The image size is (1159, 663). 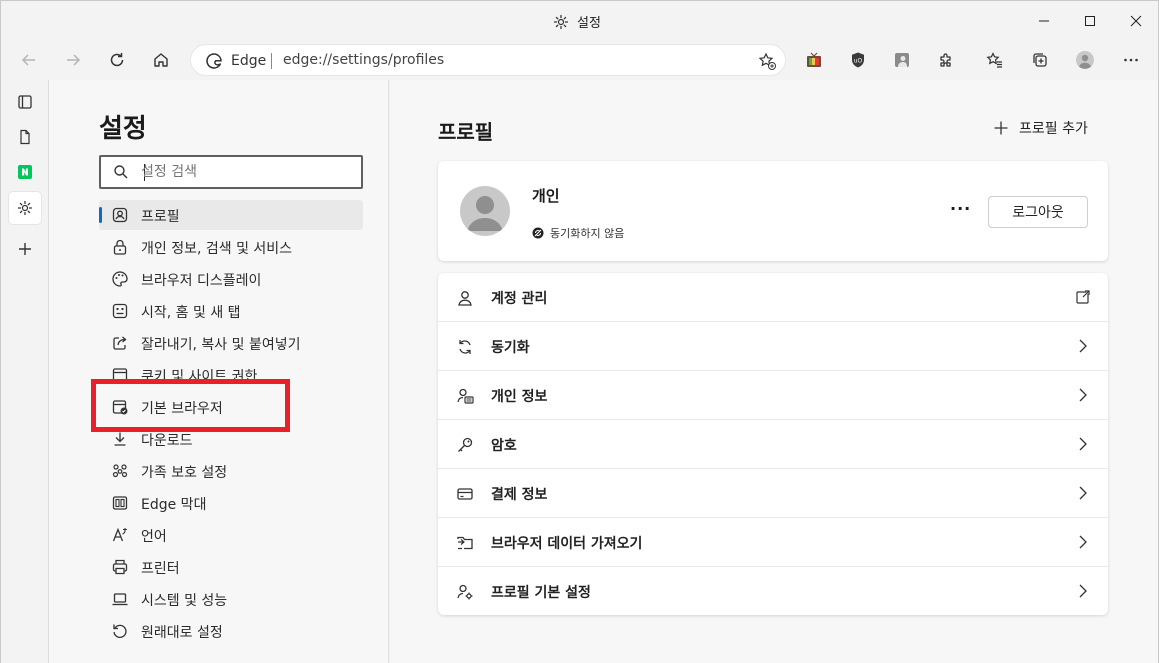 What do you see at coordinates (960, 208) in the screenshot?
I see `profile-more-button: ···` at bounding box center [960, 208].